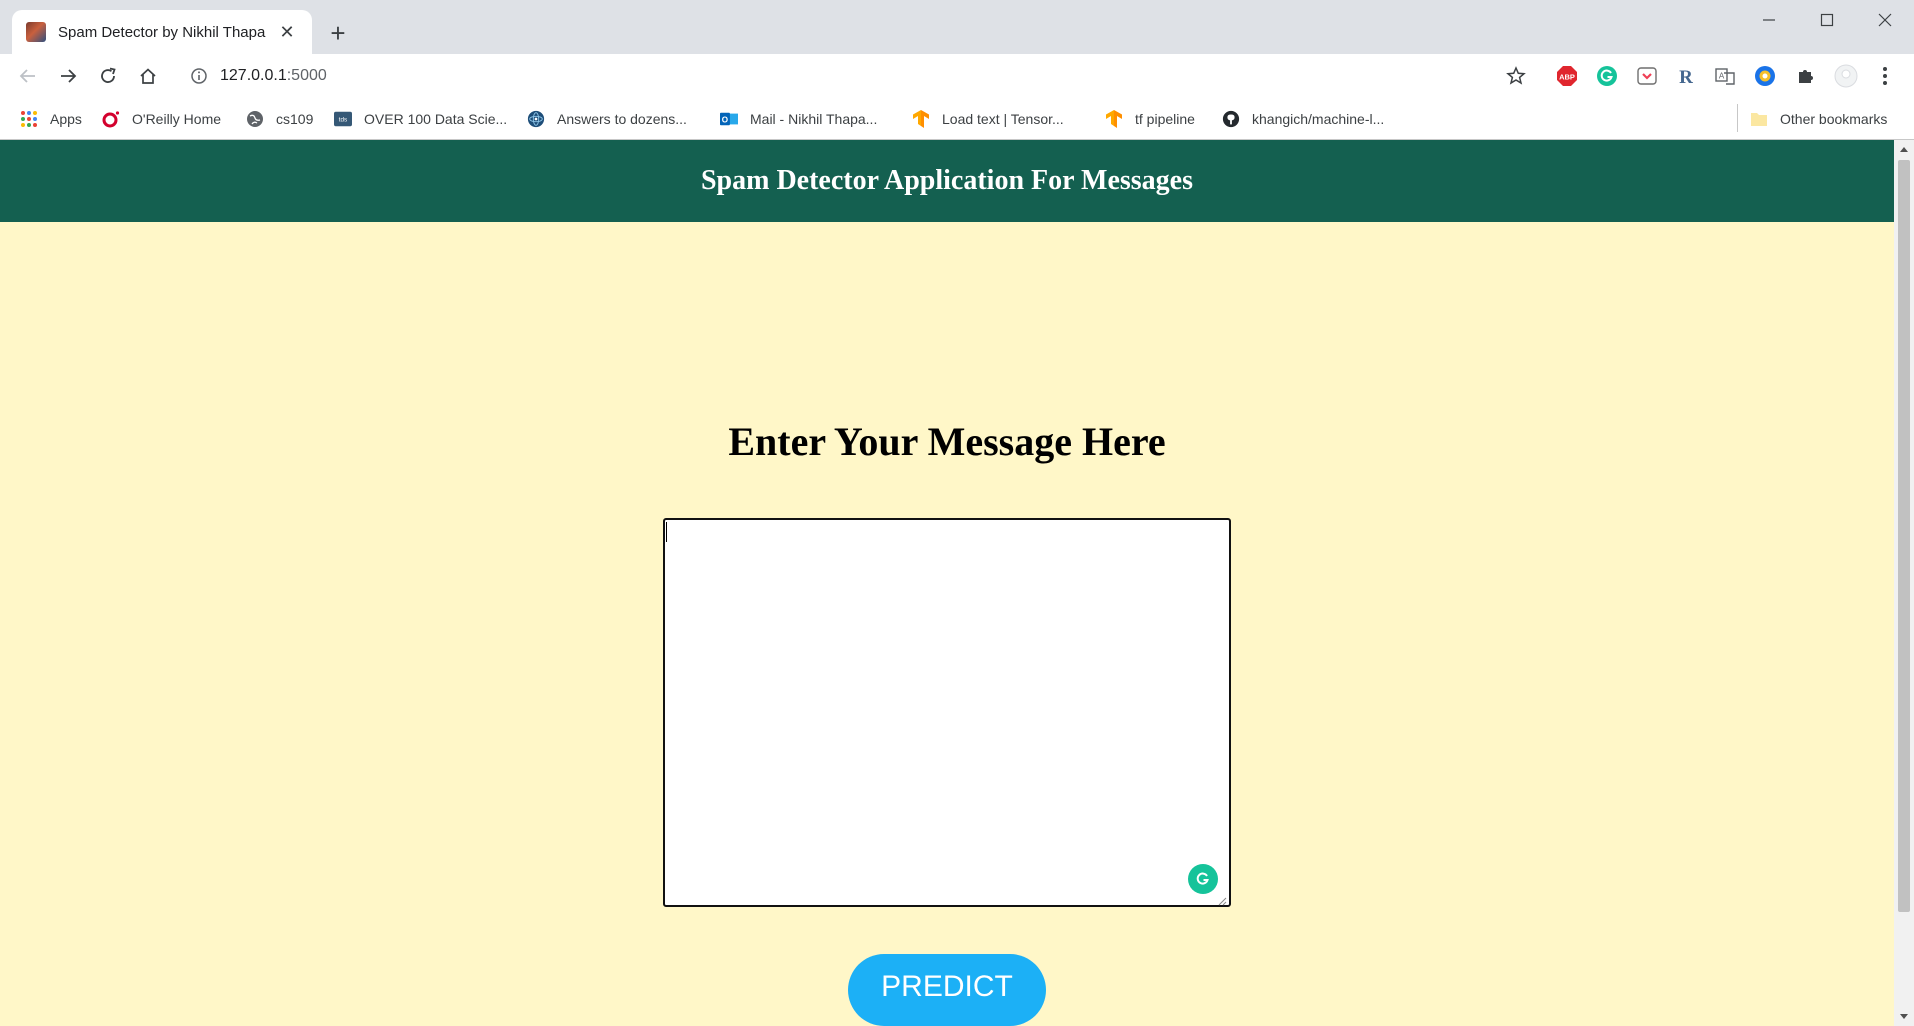 The height and width of the screenshot is (1026, 1914). What do you see at coordinates (947, 712) in the screenshot?
I see `message-textarea` at bounding box center [947, 712].